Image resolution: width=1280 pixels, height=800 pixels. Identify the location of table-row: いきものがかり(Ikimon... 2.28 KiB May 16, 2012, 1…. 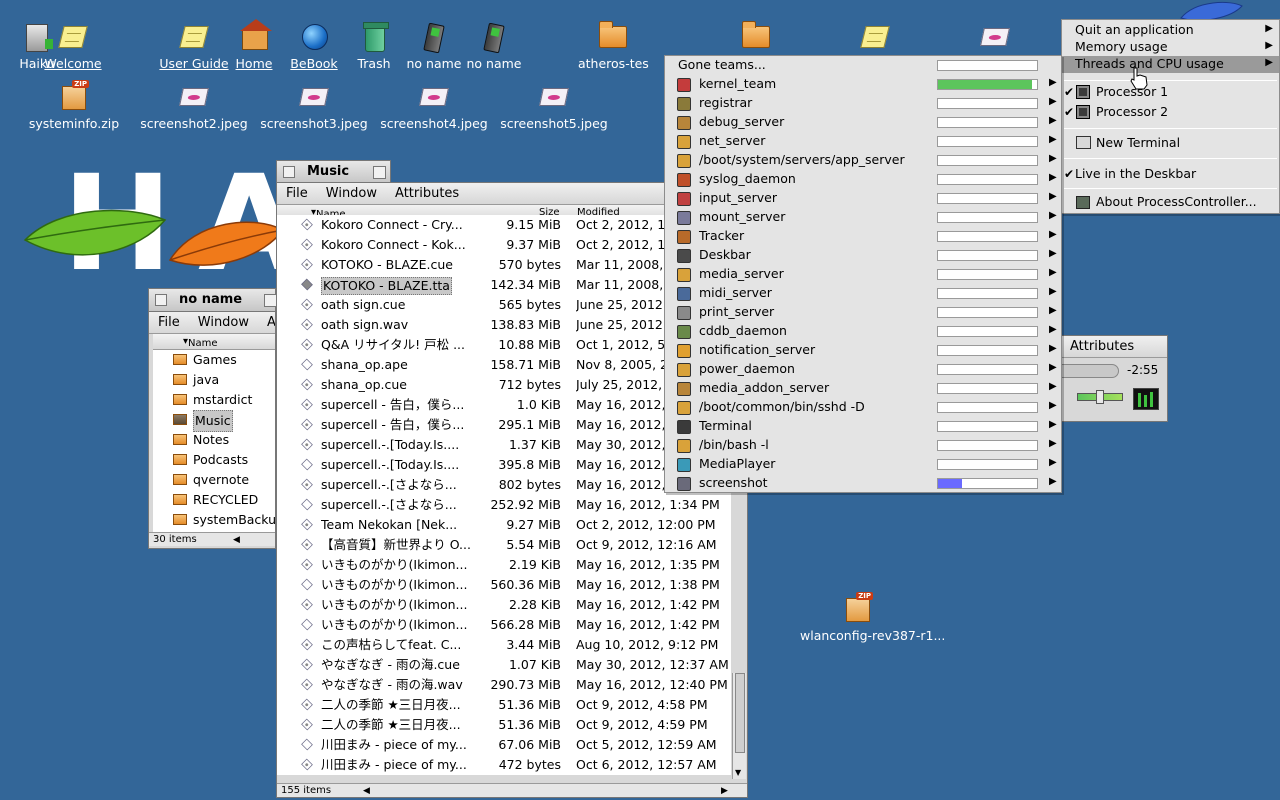
(504, 605).